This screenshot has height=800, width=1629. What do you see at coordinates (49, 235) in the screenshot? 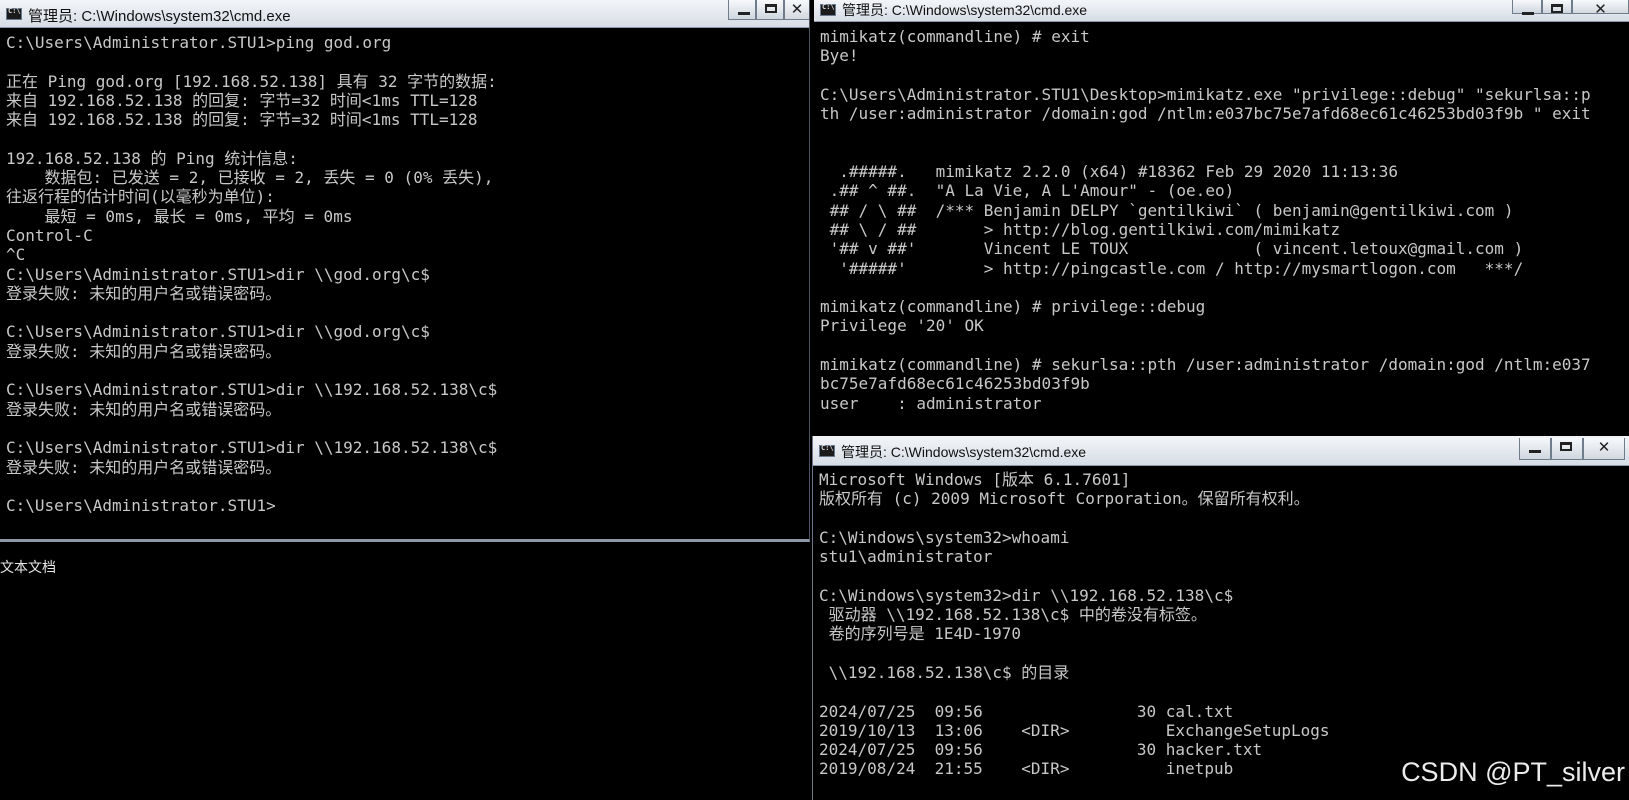
I see `console-line: Control-C` at bounding box center [49, 235].